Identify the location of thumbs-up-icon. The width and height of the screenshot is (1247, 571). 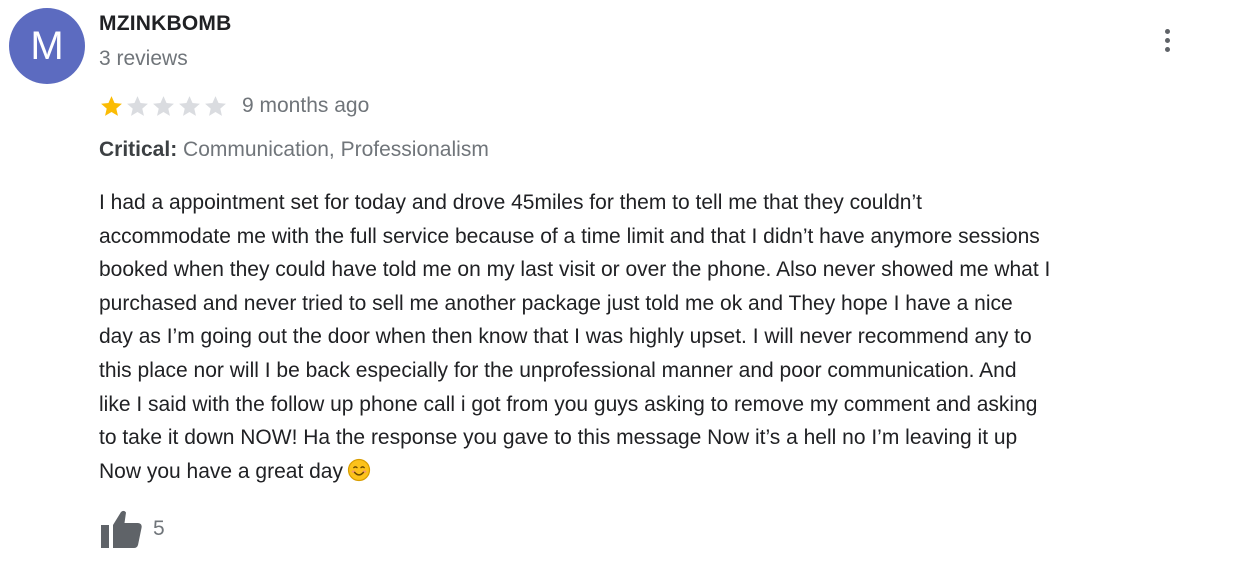
(121, 529).